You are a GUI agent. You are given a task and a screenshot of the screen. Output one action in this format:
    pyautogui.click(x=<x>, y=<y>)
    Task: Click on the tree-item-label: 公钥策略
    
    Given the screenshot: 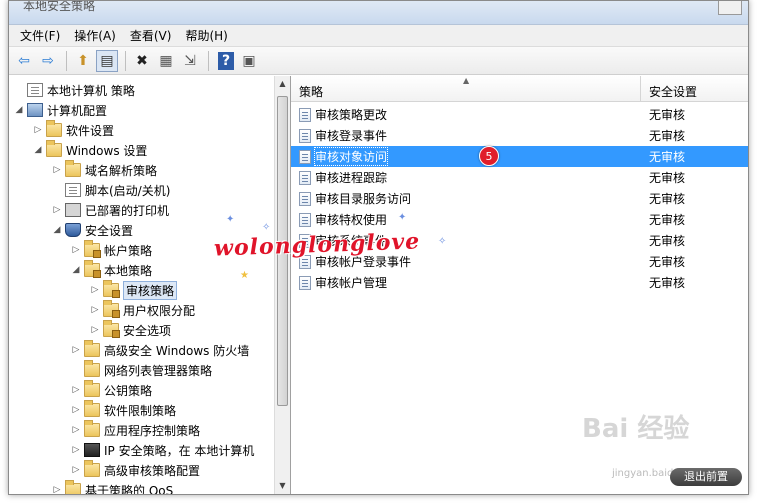 What is the action you would take?
    pyautogui.click(x=128, y=390)
    